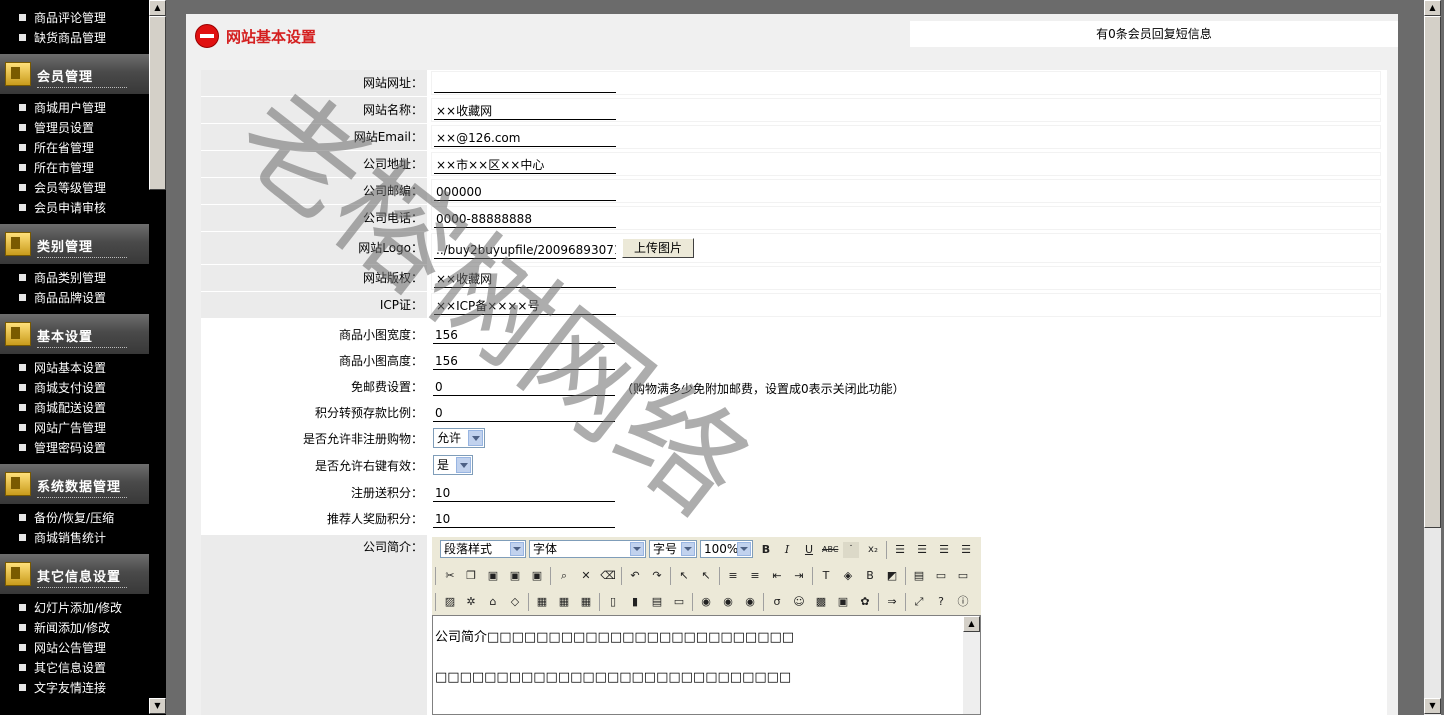 This screenshot has width=1444, height=715. I want to click on site-url-input, so click(525, 84).